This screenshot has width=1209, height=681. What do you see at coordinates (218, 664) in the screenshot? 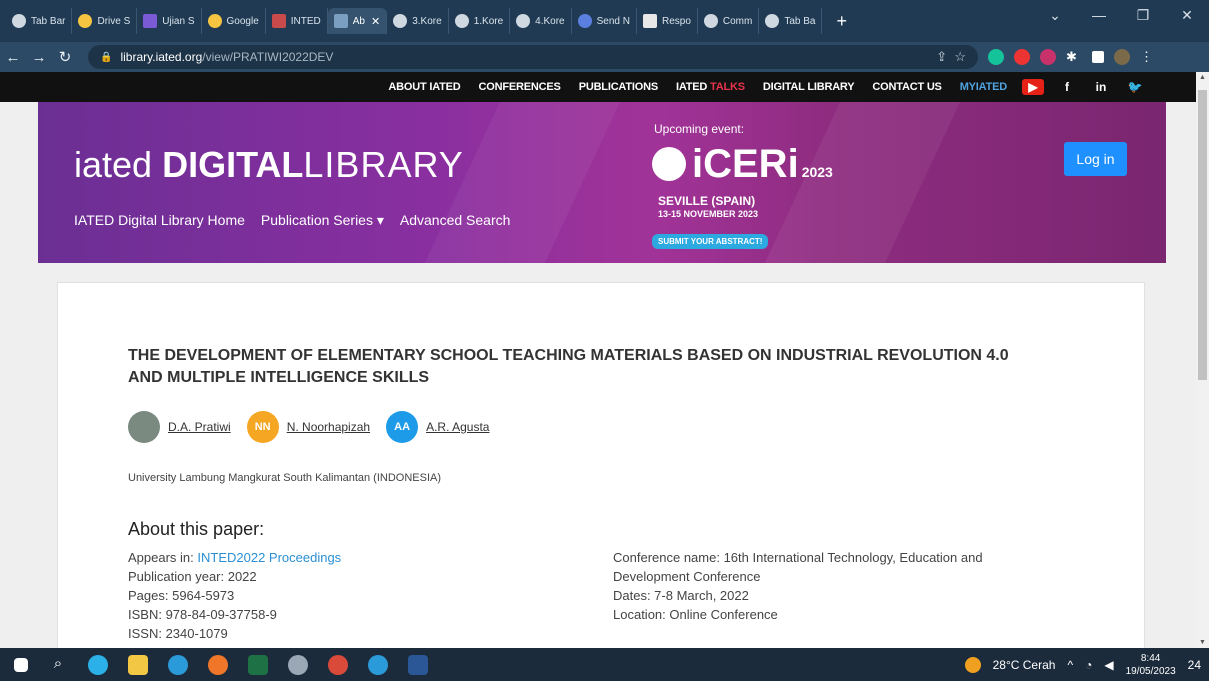
I see `firefox-icon` at bounding box center [218, 664].